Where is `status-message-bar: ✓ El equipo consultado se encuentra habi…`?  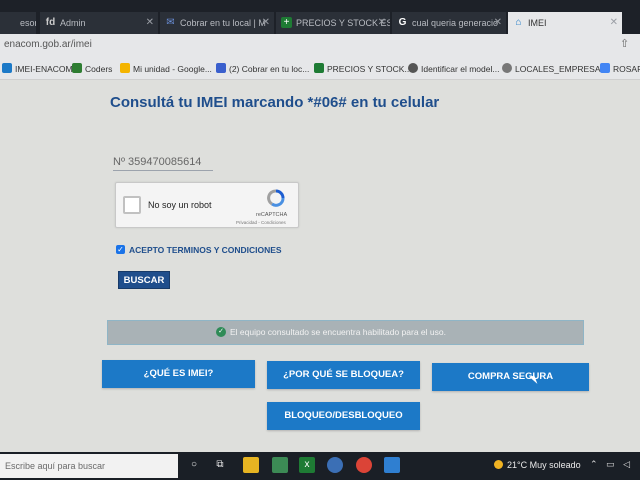 status-message-bar: ✓ El equipo consultado se encuentra habi… is located at coordinates (345, 332).